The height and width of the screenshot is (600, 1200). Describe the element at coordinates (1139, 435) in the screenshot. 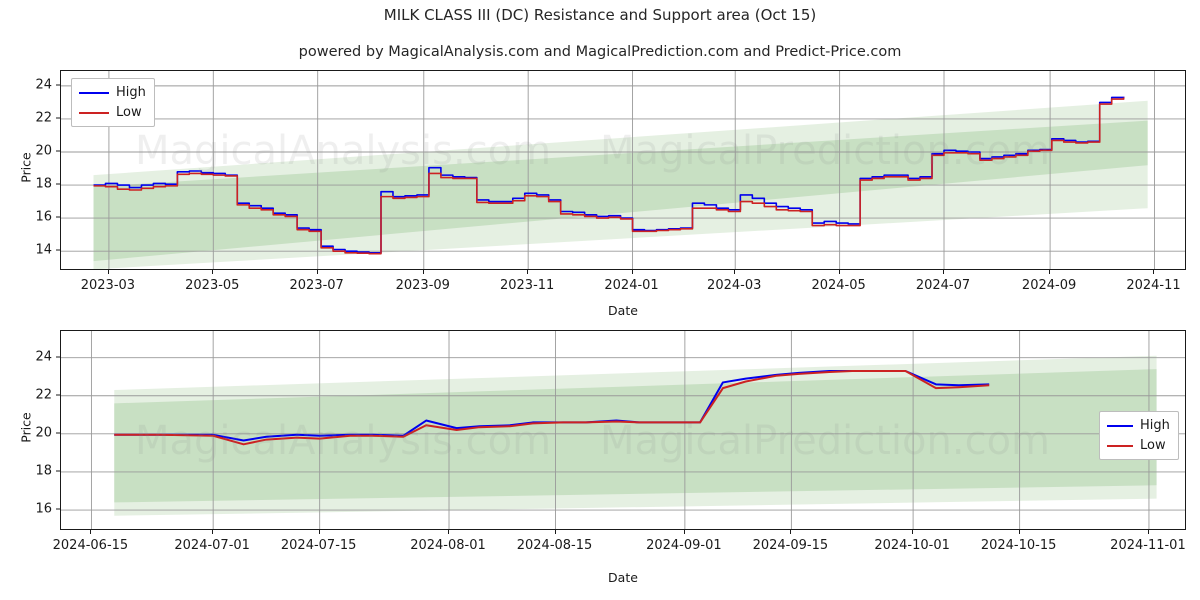

I see `lower-legend: High Low` at that location.